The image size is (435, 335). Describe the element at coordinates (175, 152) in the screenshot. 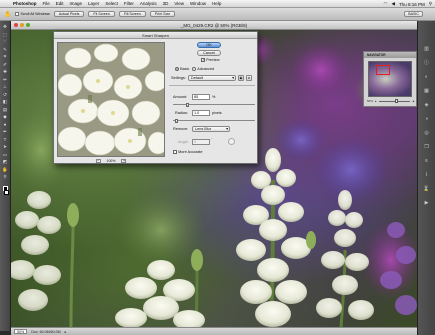

I see `more-accurate-box` at that location.